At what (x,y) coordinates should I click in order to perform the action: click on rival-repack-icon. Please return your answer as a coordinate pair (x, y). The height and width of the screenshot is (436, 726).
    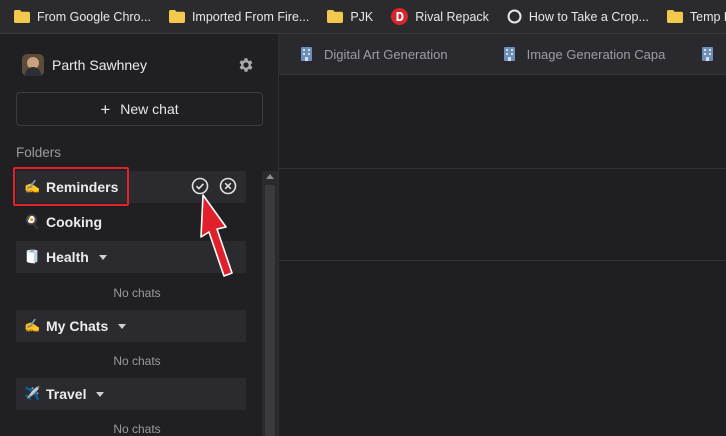
    Looking at the image, I should click on (400, 16).